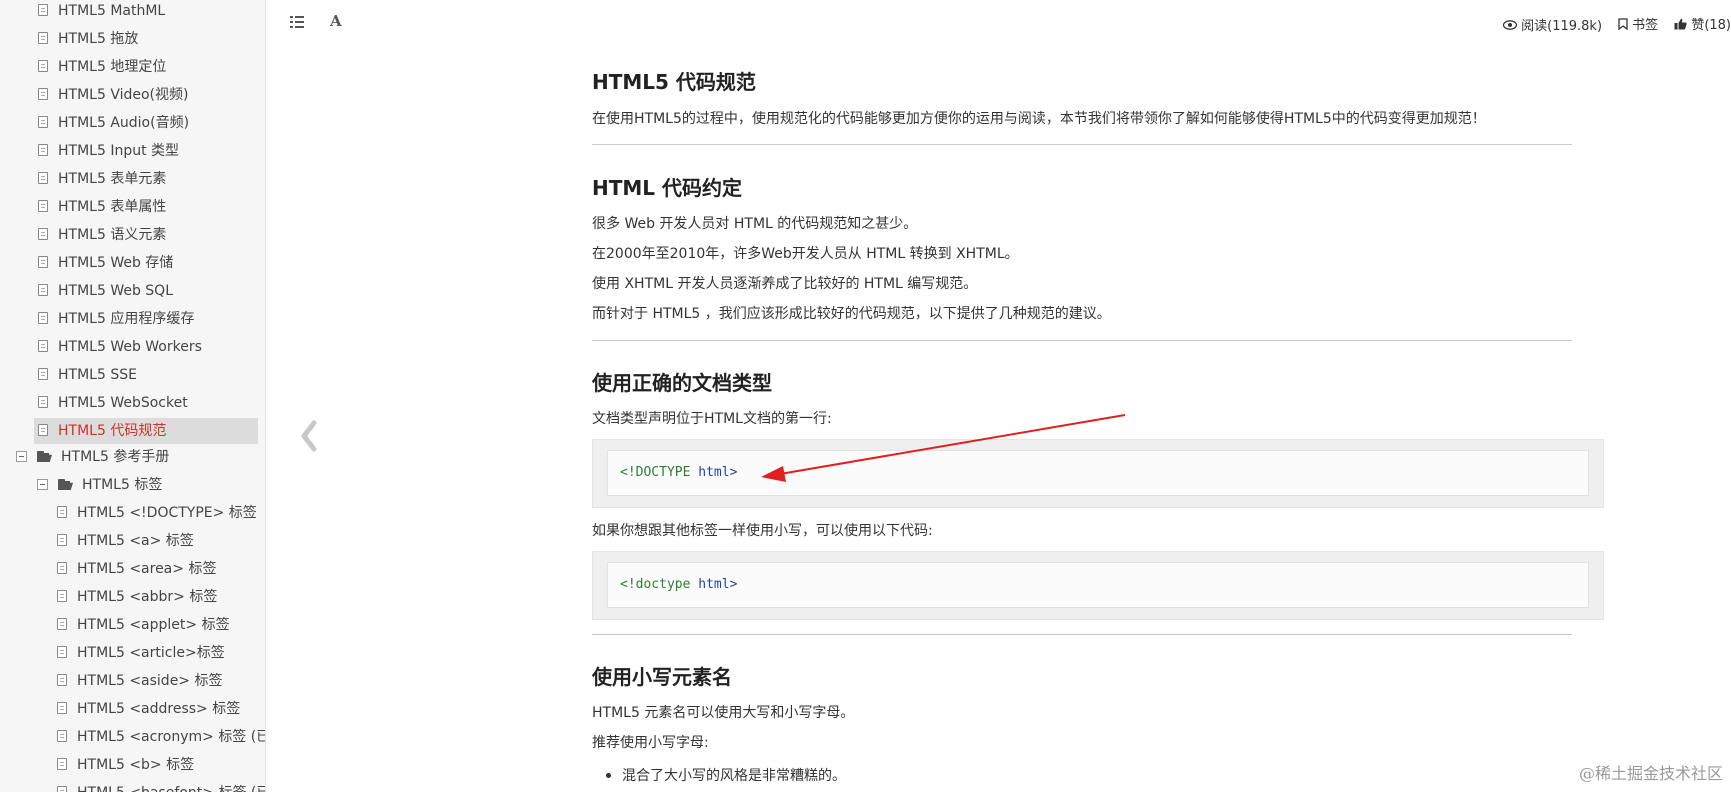  I want to click on section-title: 使用正确的文档类型, so click(682, 383).